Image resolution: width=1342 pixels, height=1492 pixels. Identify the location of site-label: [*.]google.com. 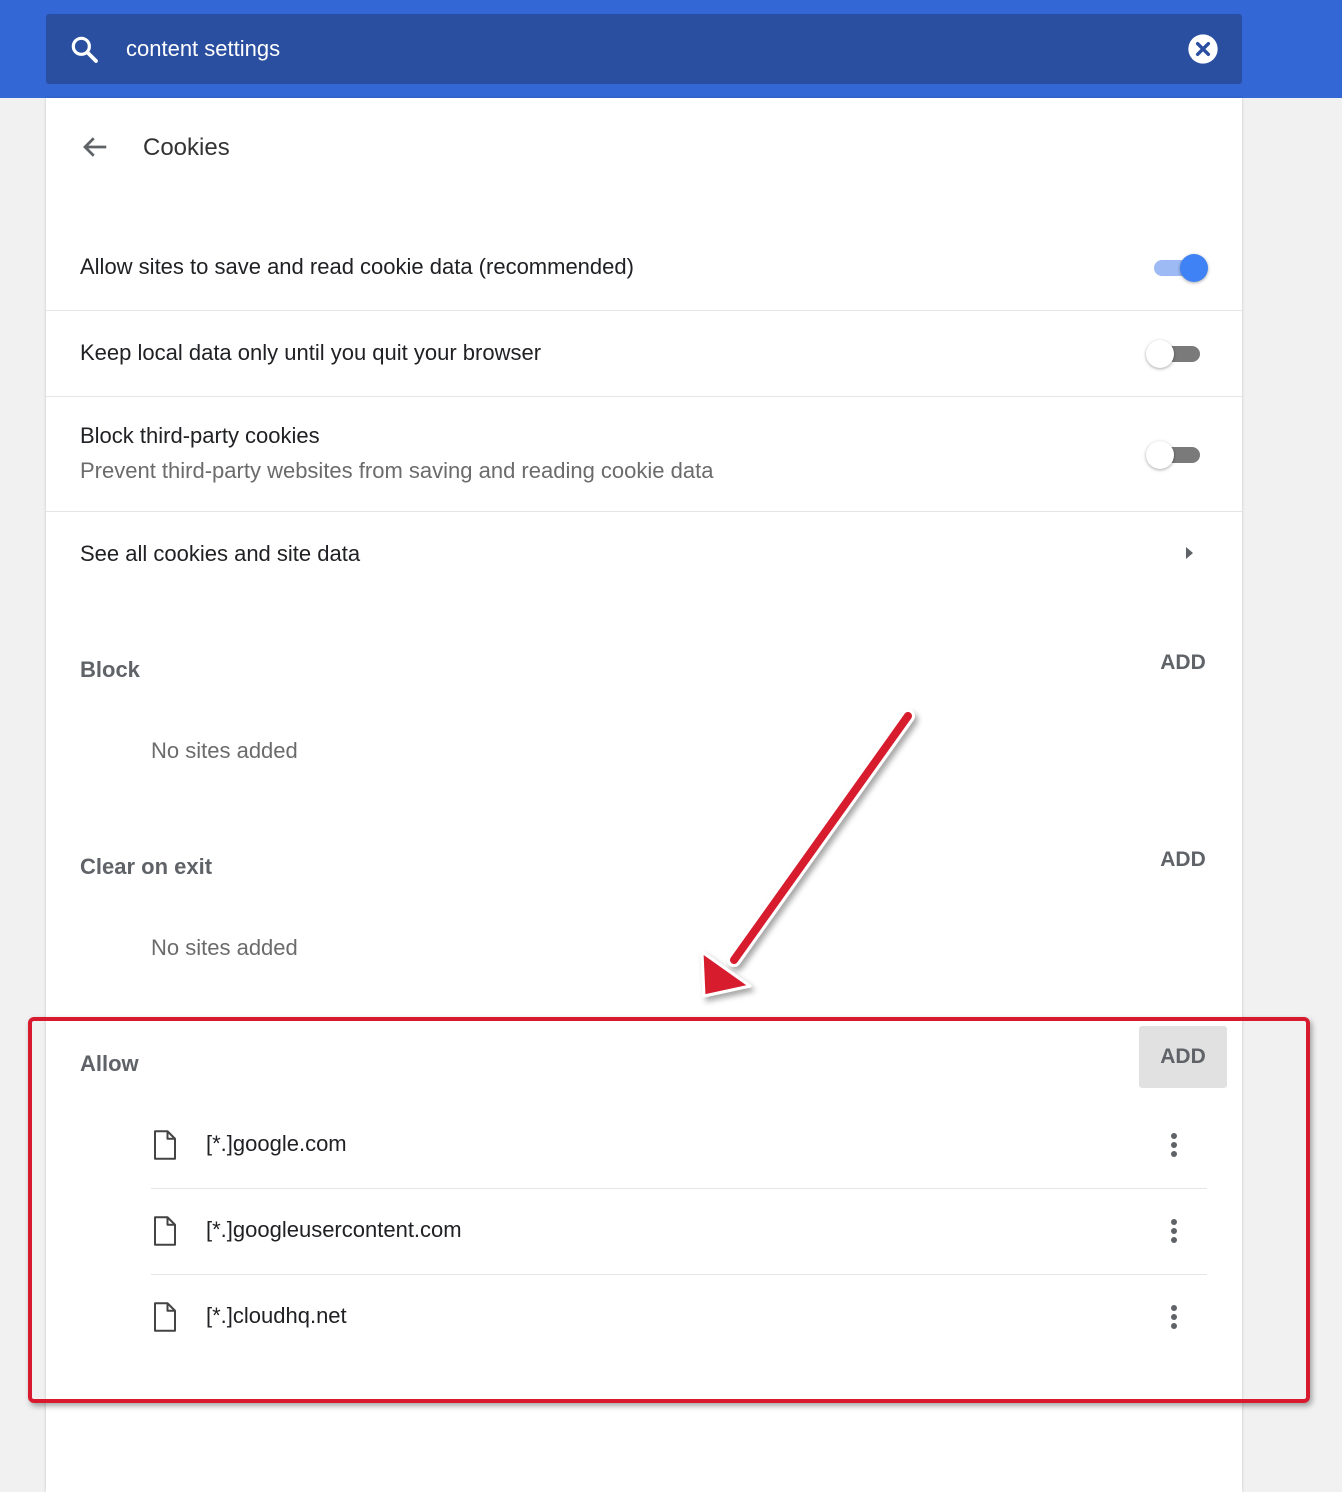
(276, 1143).